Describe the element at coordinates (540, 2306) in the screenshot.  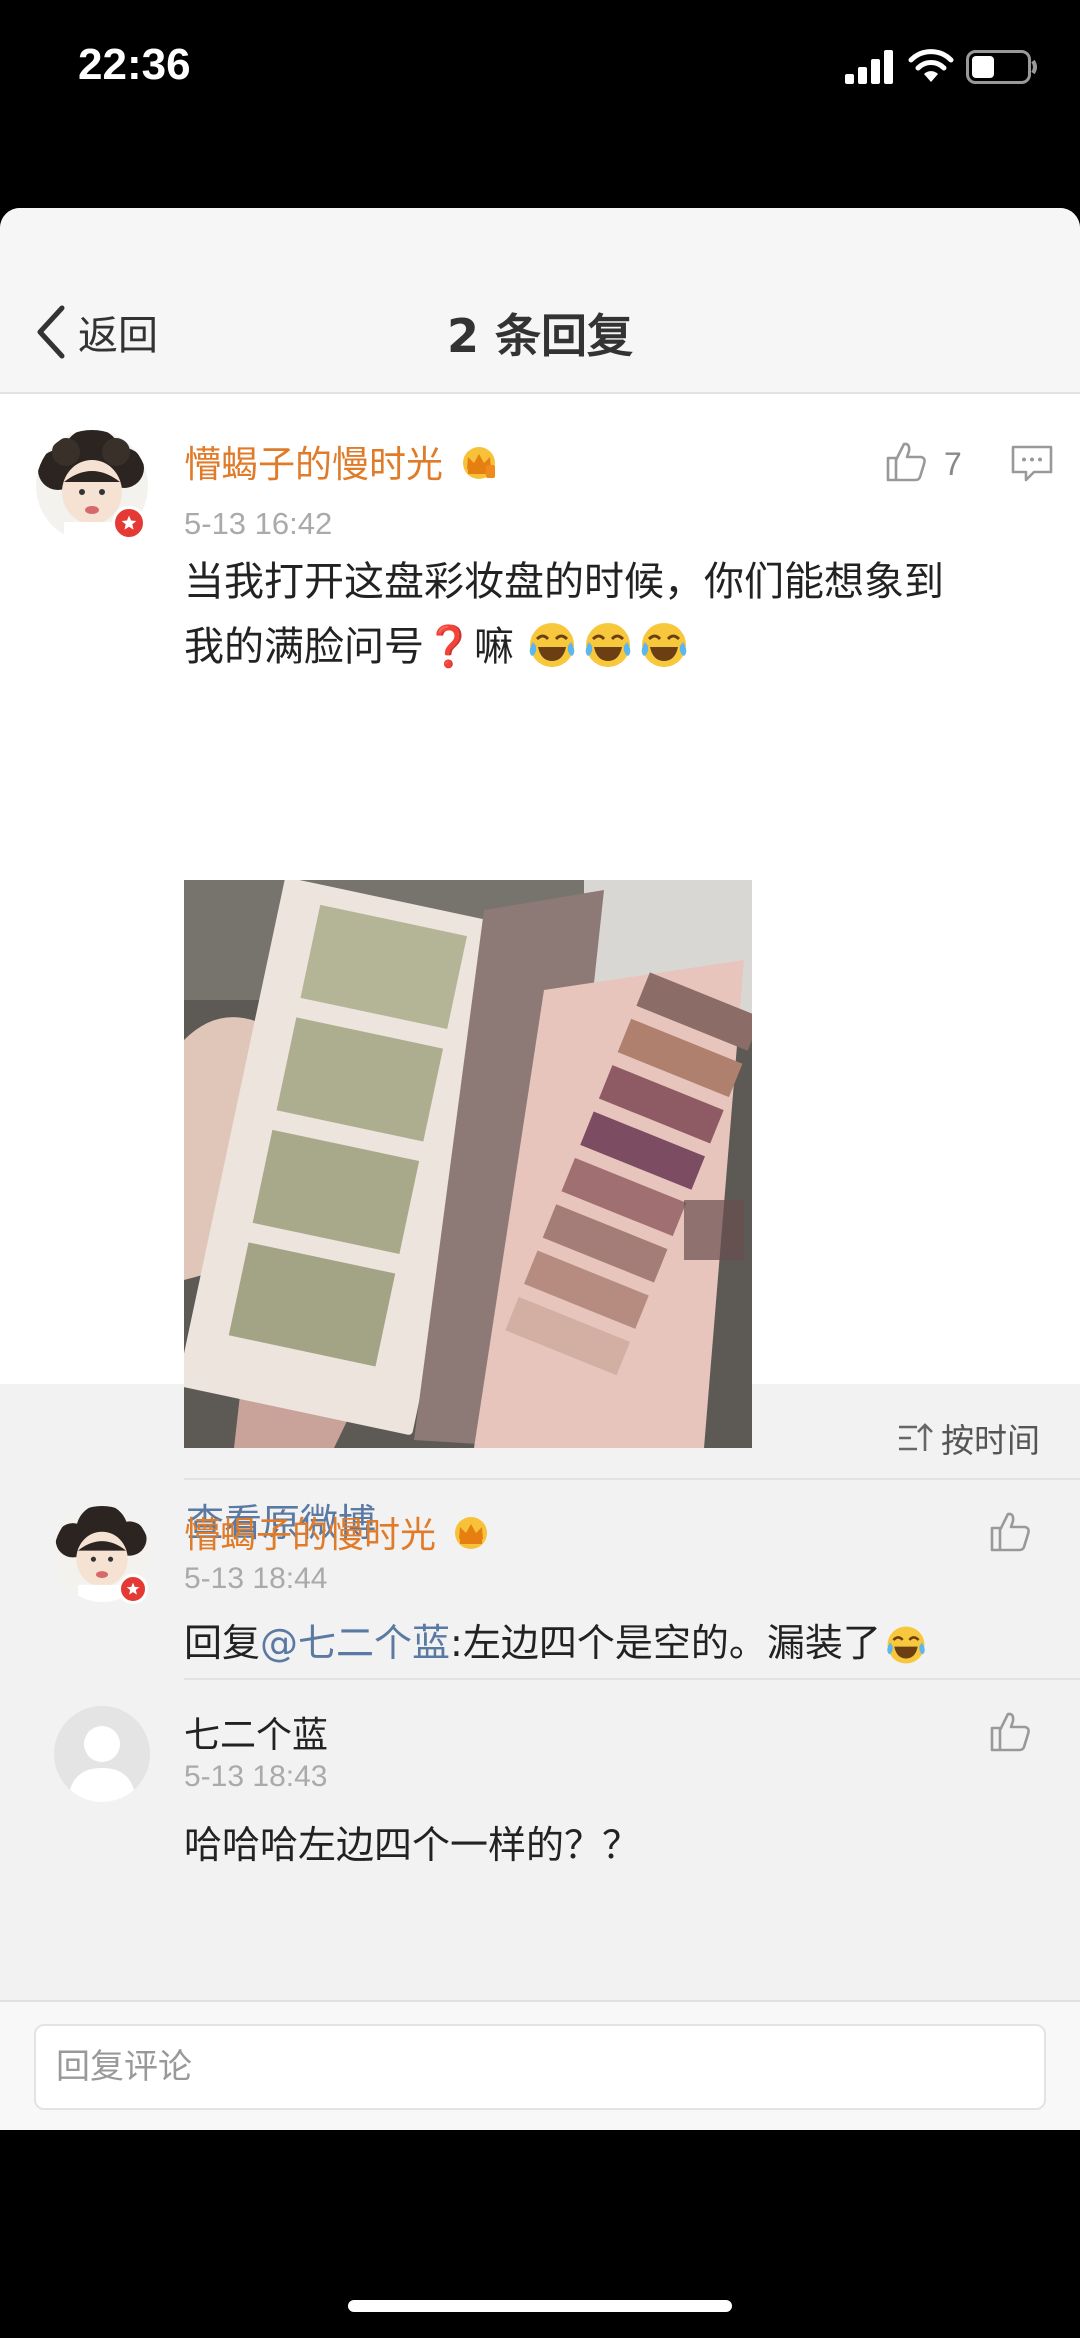
I see `home-indicator` at that location.